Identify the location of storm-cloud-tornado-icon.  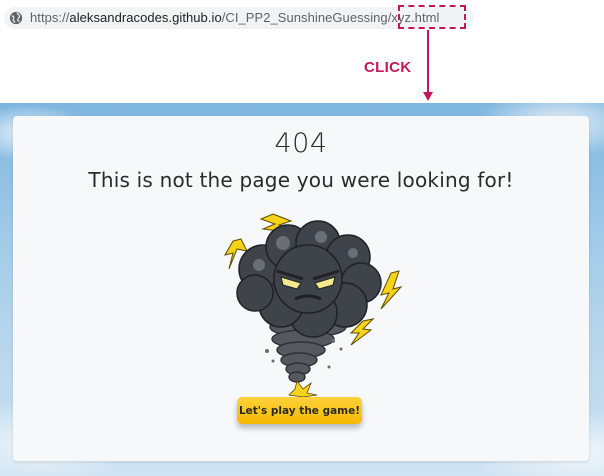
(313, 305).